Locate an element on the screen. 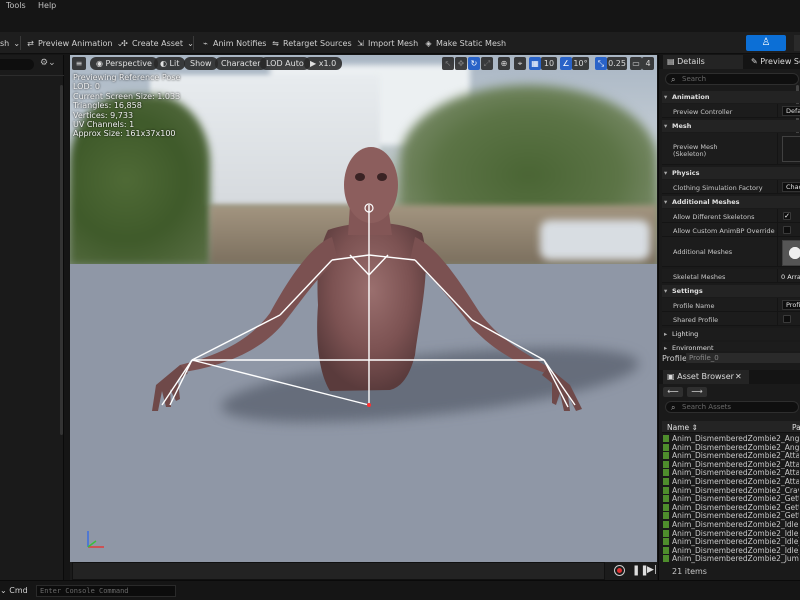 This screenshot has width=800, height=600. skip-forward-button: ▶| is located at coordinates (652, 570).